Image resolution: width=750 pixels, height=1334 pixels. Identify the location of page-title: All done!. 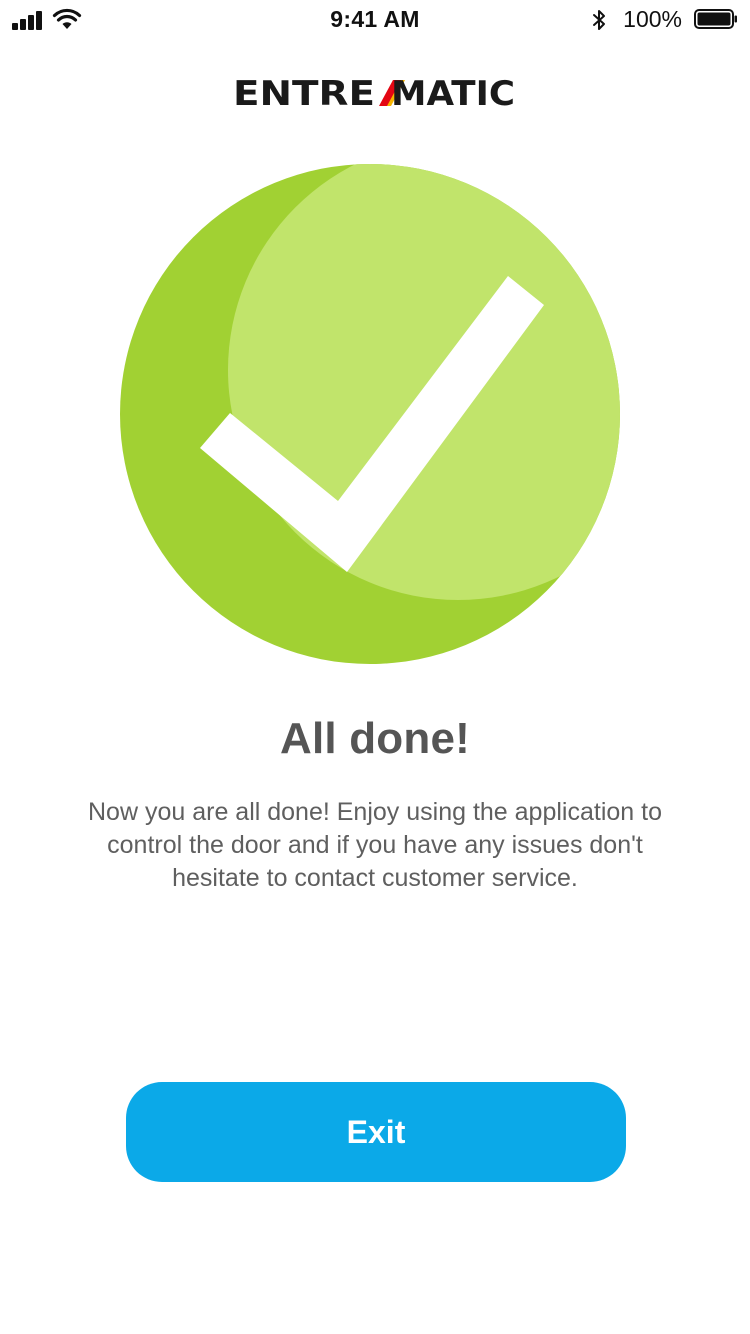
(374, 738).